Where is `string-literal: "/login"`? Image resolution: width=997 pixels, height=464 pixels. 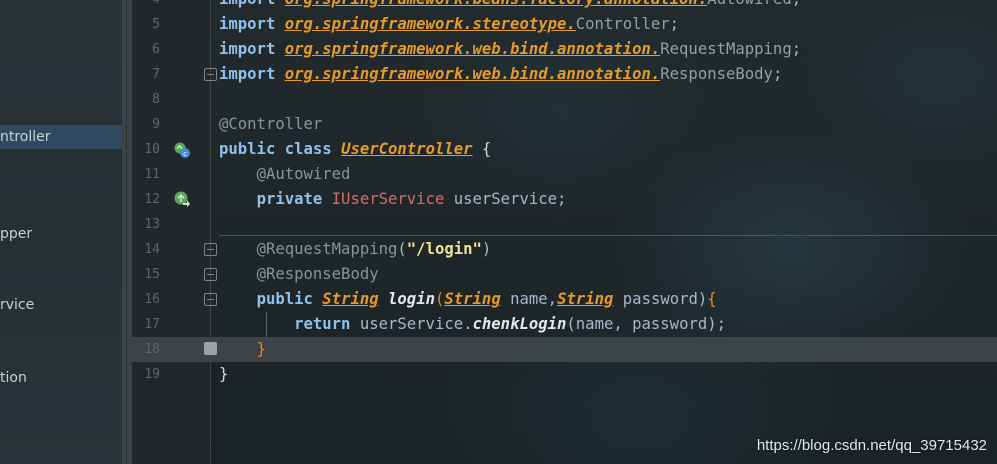
string-literal: "/login" is located at coordinates (444, 249).